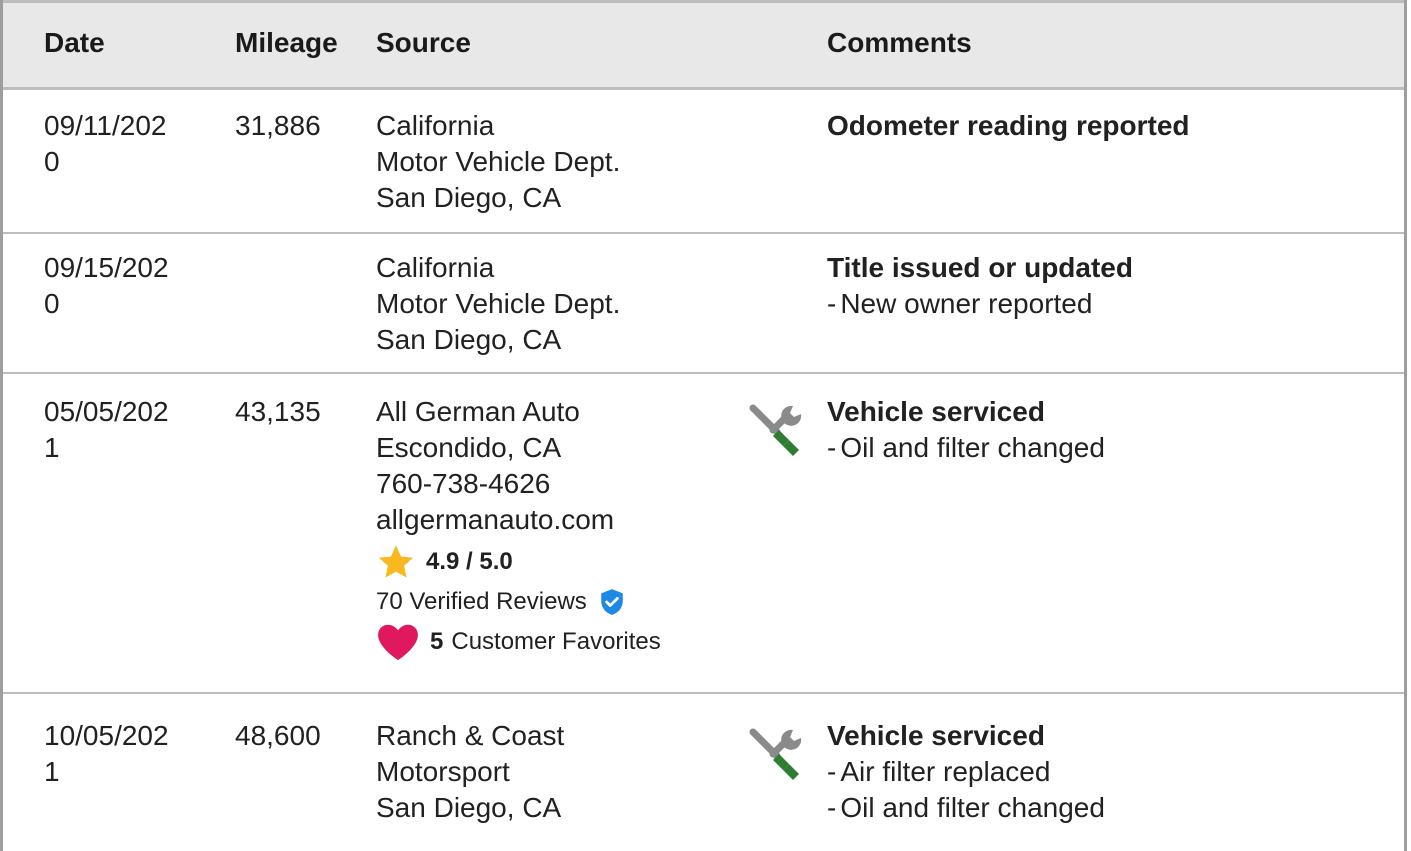 The height and width of the screenshot is (851, 1411). What do you see at coordinates (396, 561) in the screenshot?
I see `star-icon` at bounding box center [396, 561].